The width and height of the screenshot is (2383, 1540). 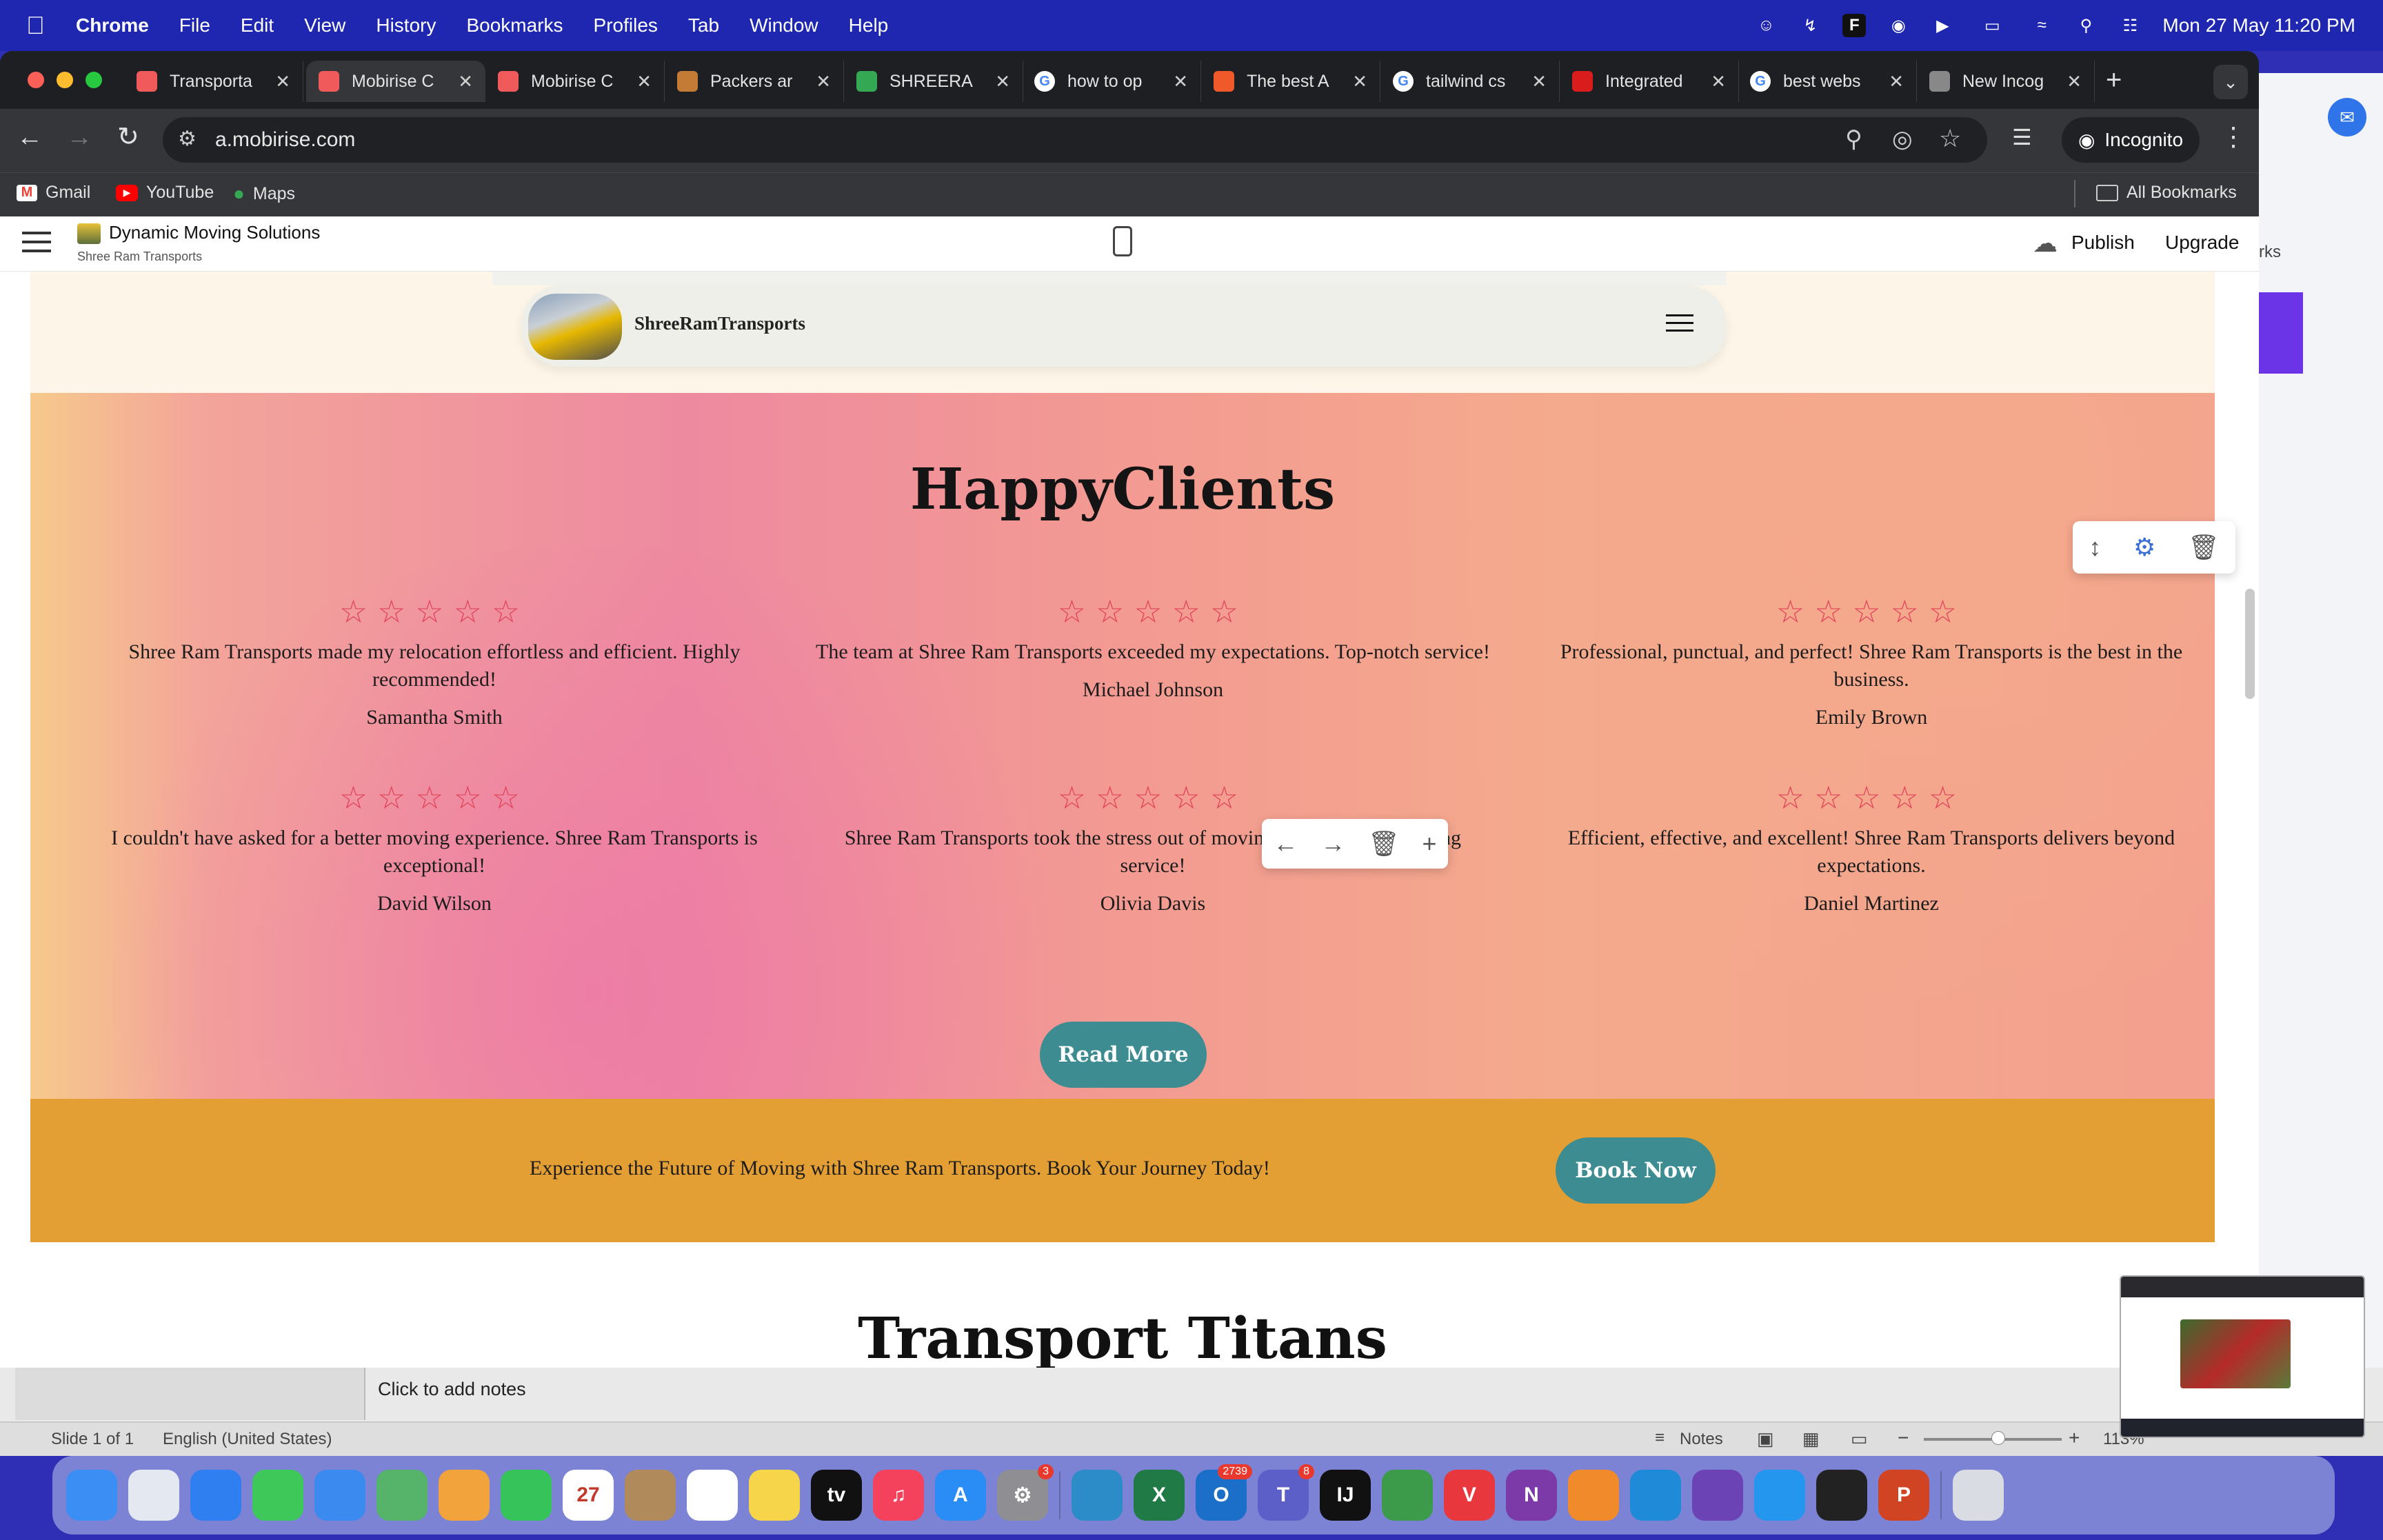 What do you see at coordinates (1942, 26) in the screenshot?
I see `play-icon: ▶` at bounding box center [1942, 26].